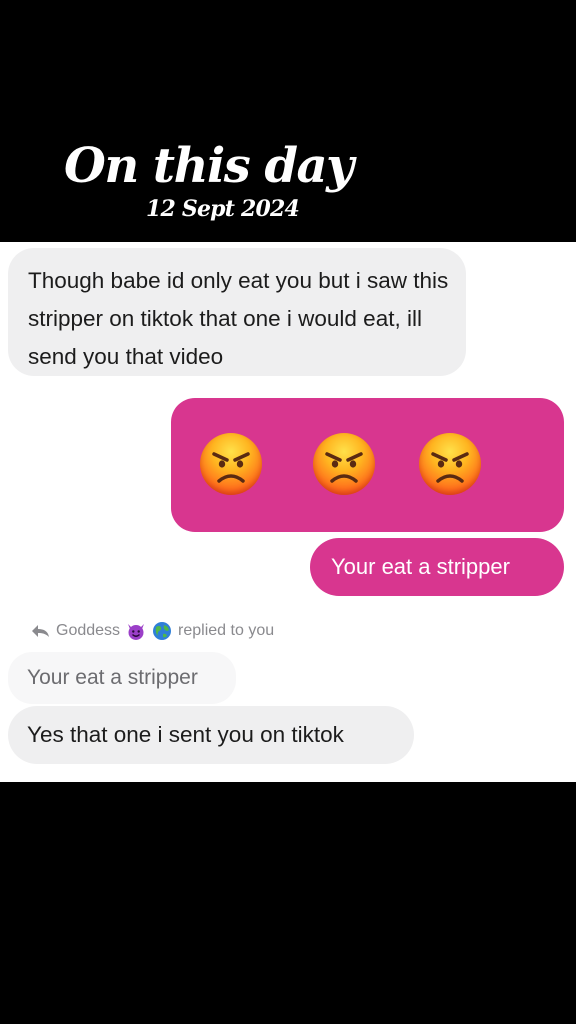  What do you see at coordinates (40, 631) in the screenshot?
I see `reply-arrow-icon` at bounding box center [40, 631].